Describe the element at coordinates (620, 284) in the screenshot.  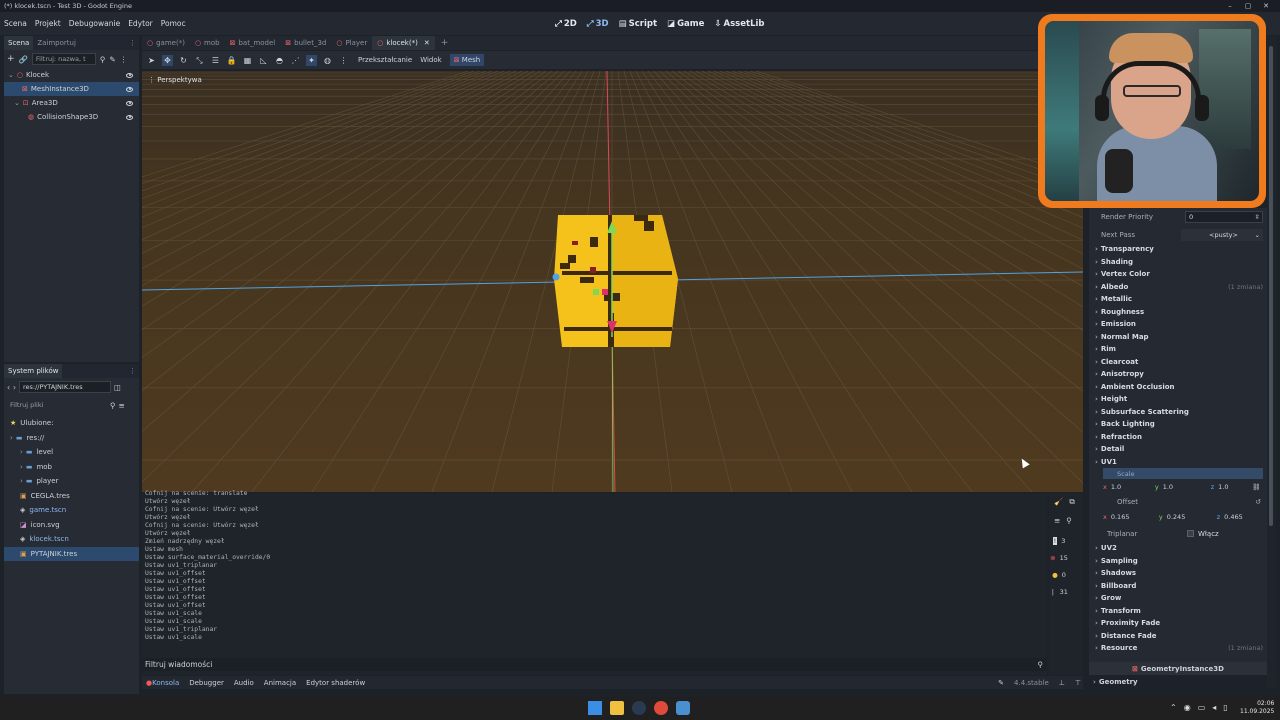
I see `cube-mesh` at that location.